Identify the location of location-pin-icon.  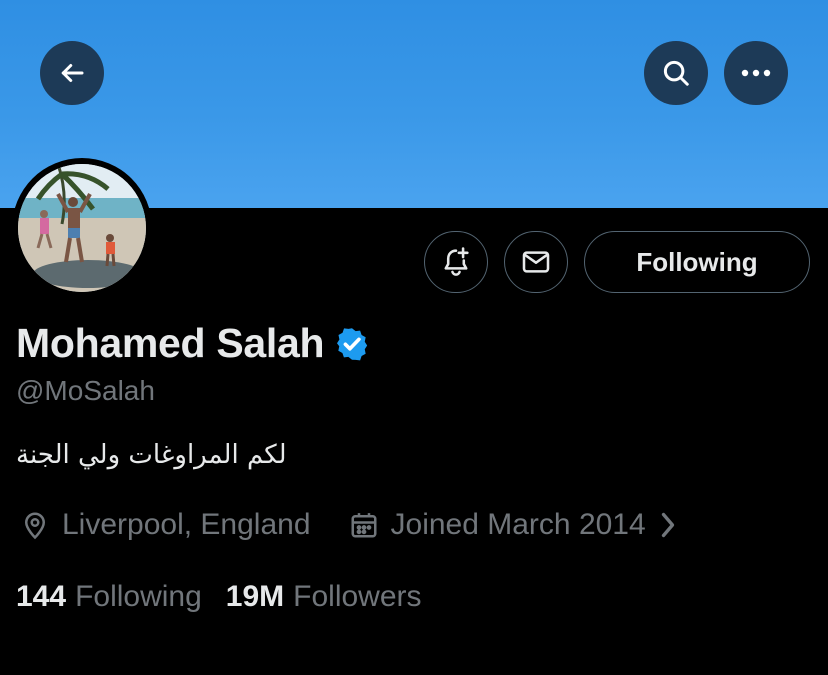
(35, 526).